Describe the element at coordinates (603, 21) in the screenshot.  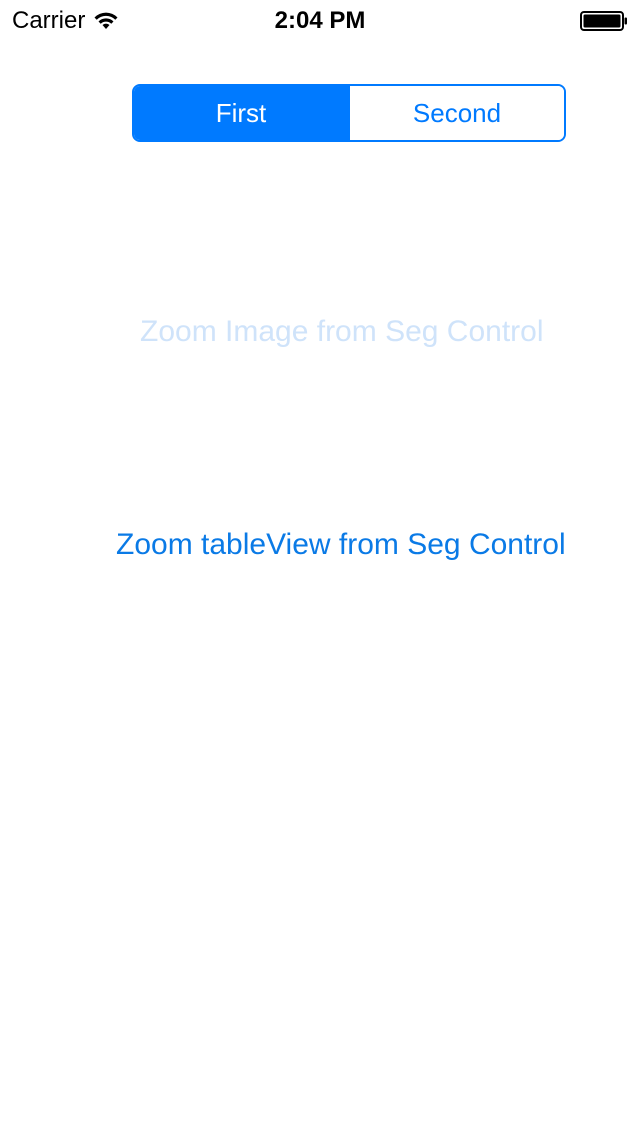
I see `battery-icon` at that location.